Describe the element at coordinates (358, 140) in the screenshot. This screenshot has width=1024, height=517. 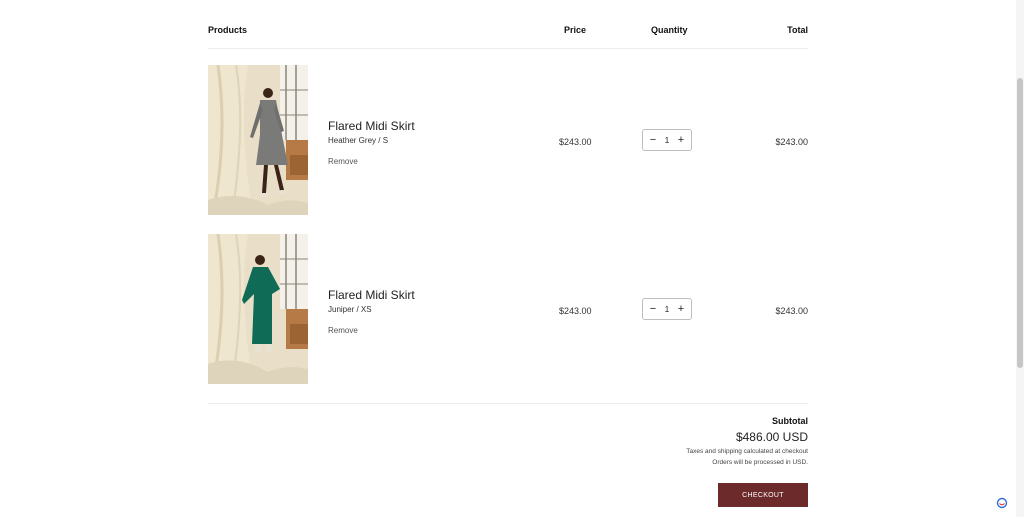
I see `item-variant: Heather Grey / S` at that location.